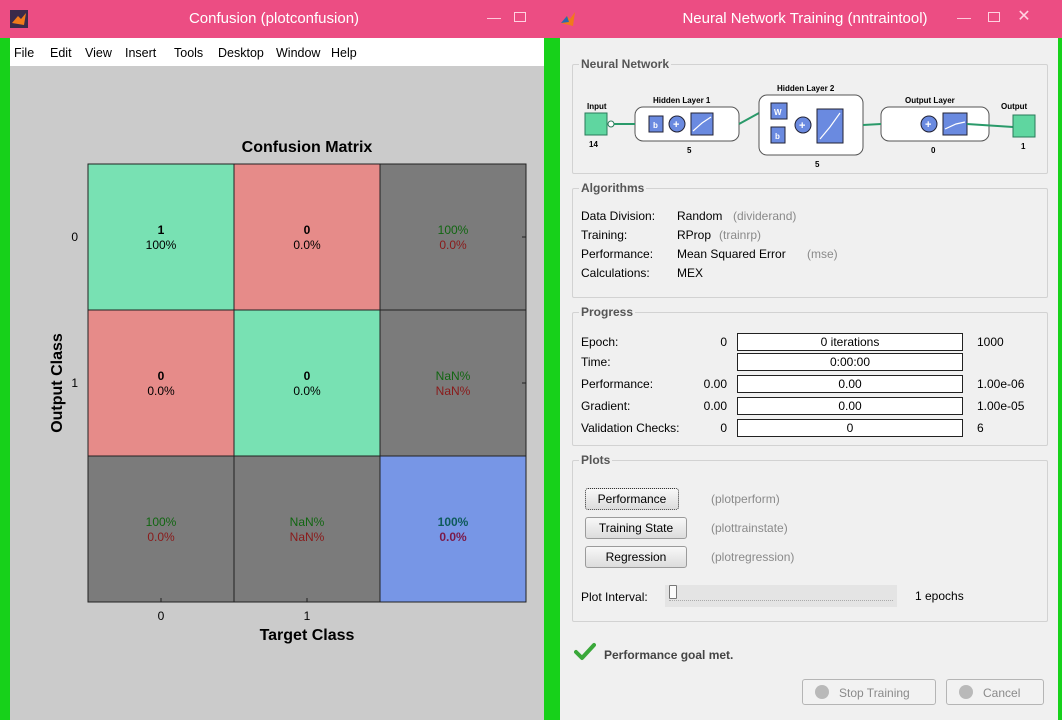  What do you see at coordinates (74, 237) in the screenshot?
I see `y-tick-label: 0` at bounding box center [74, 237].